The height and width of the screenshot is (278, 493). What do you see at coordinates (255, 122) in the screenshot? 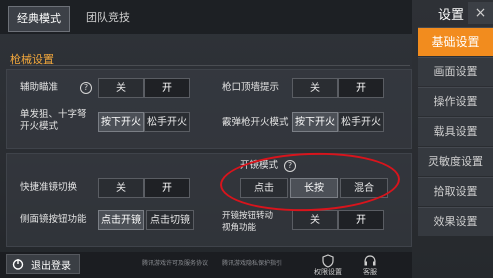
I see `shotgun-fire-mode-label: 霰弹枪开火模式` at bounding box center [255, 122].